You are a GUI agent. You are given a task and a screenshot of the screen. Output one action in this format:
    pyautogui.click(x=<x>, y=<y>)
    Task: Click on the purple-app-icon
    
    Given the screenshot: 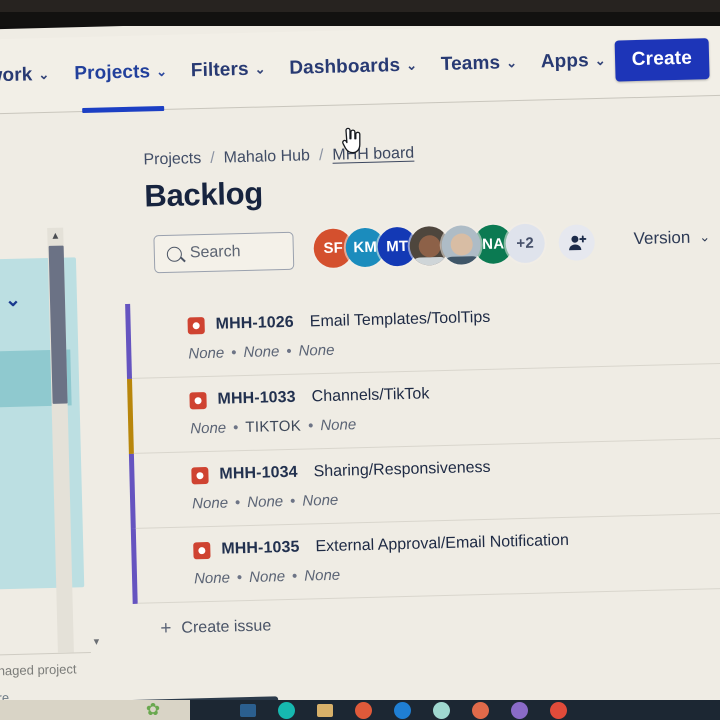 What is the action you would take?
    pyautogui.click(x=519, y=710)
    